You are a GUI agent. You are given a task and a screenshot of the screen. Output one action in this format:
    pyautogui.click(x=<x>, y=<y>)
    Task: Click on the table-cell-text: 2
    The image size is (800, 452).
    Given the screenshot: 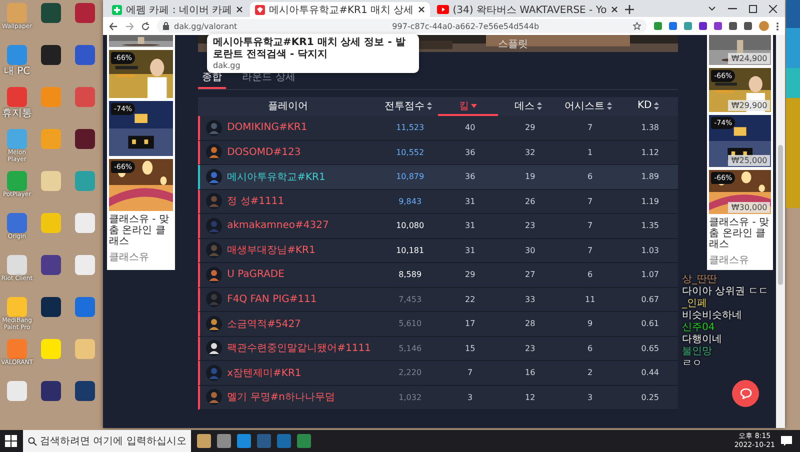 What is the action you would take?
    pyautogui.click(x=590, y=373)
    